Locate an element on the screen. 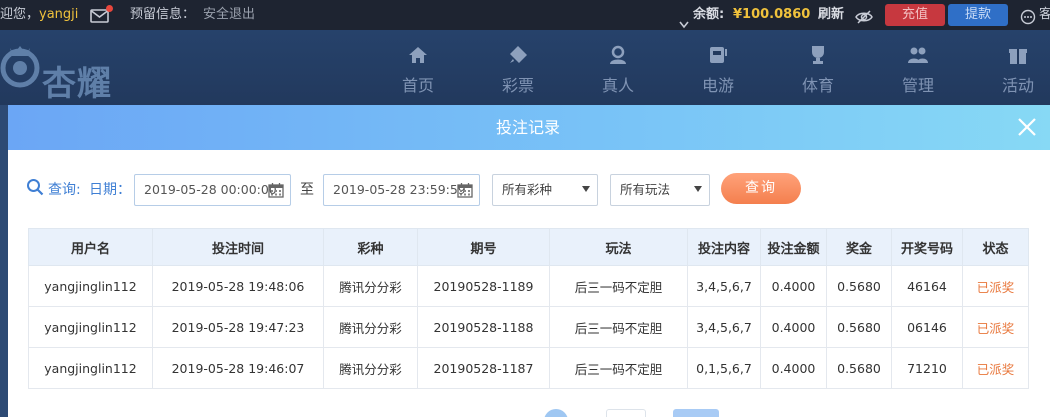  pagination-go-button is located at coordinates (696, 413).